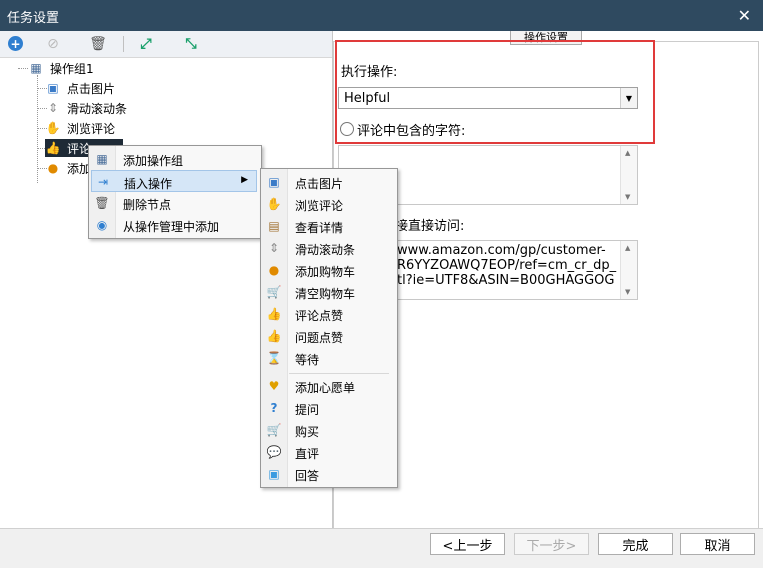  I want to click on tree-root: ▦ 操作组1, so click(61, 68).